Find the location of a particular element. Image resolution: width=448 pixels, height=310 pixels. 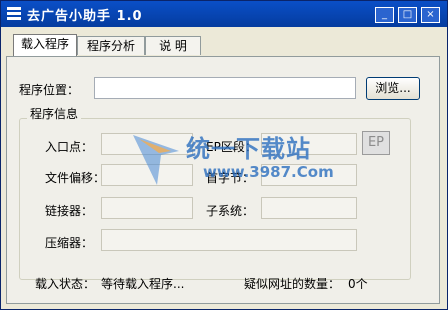

close-button: × is located at coordinates (430, 15).